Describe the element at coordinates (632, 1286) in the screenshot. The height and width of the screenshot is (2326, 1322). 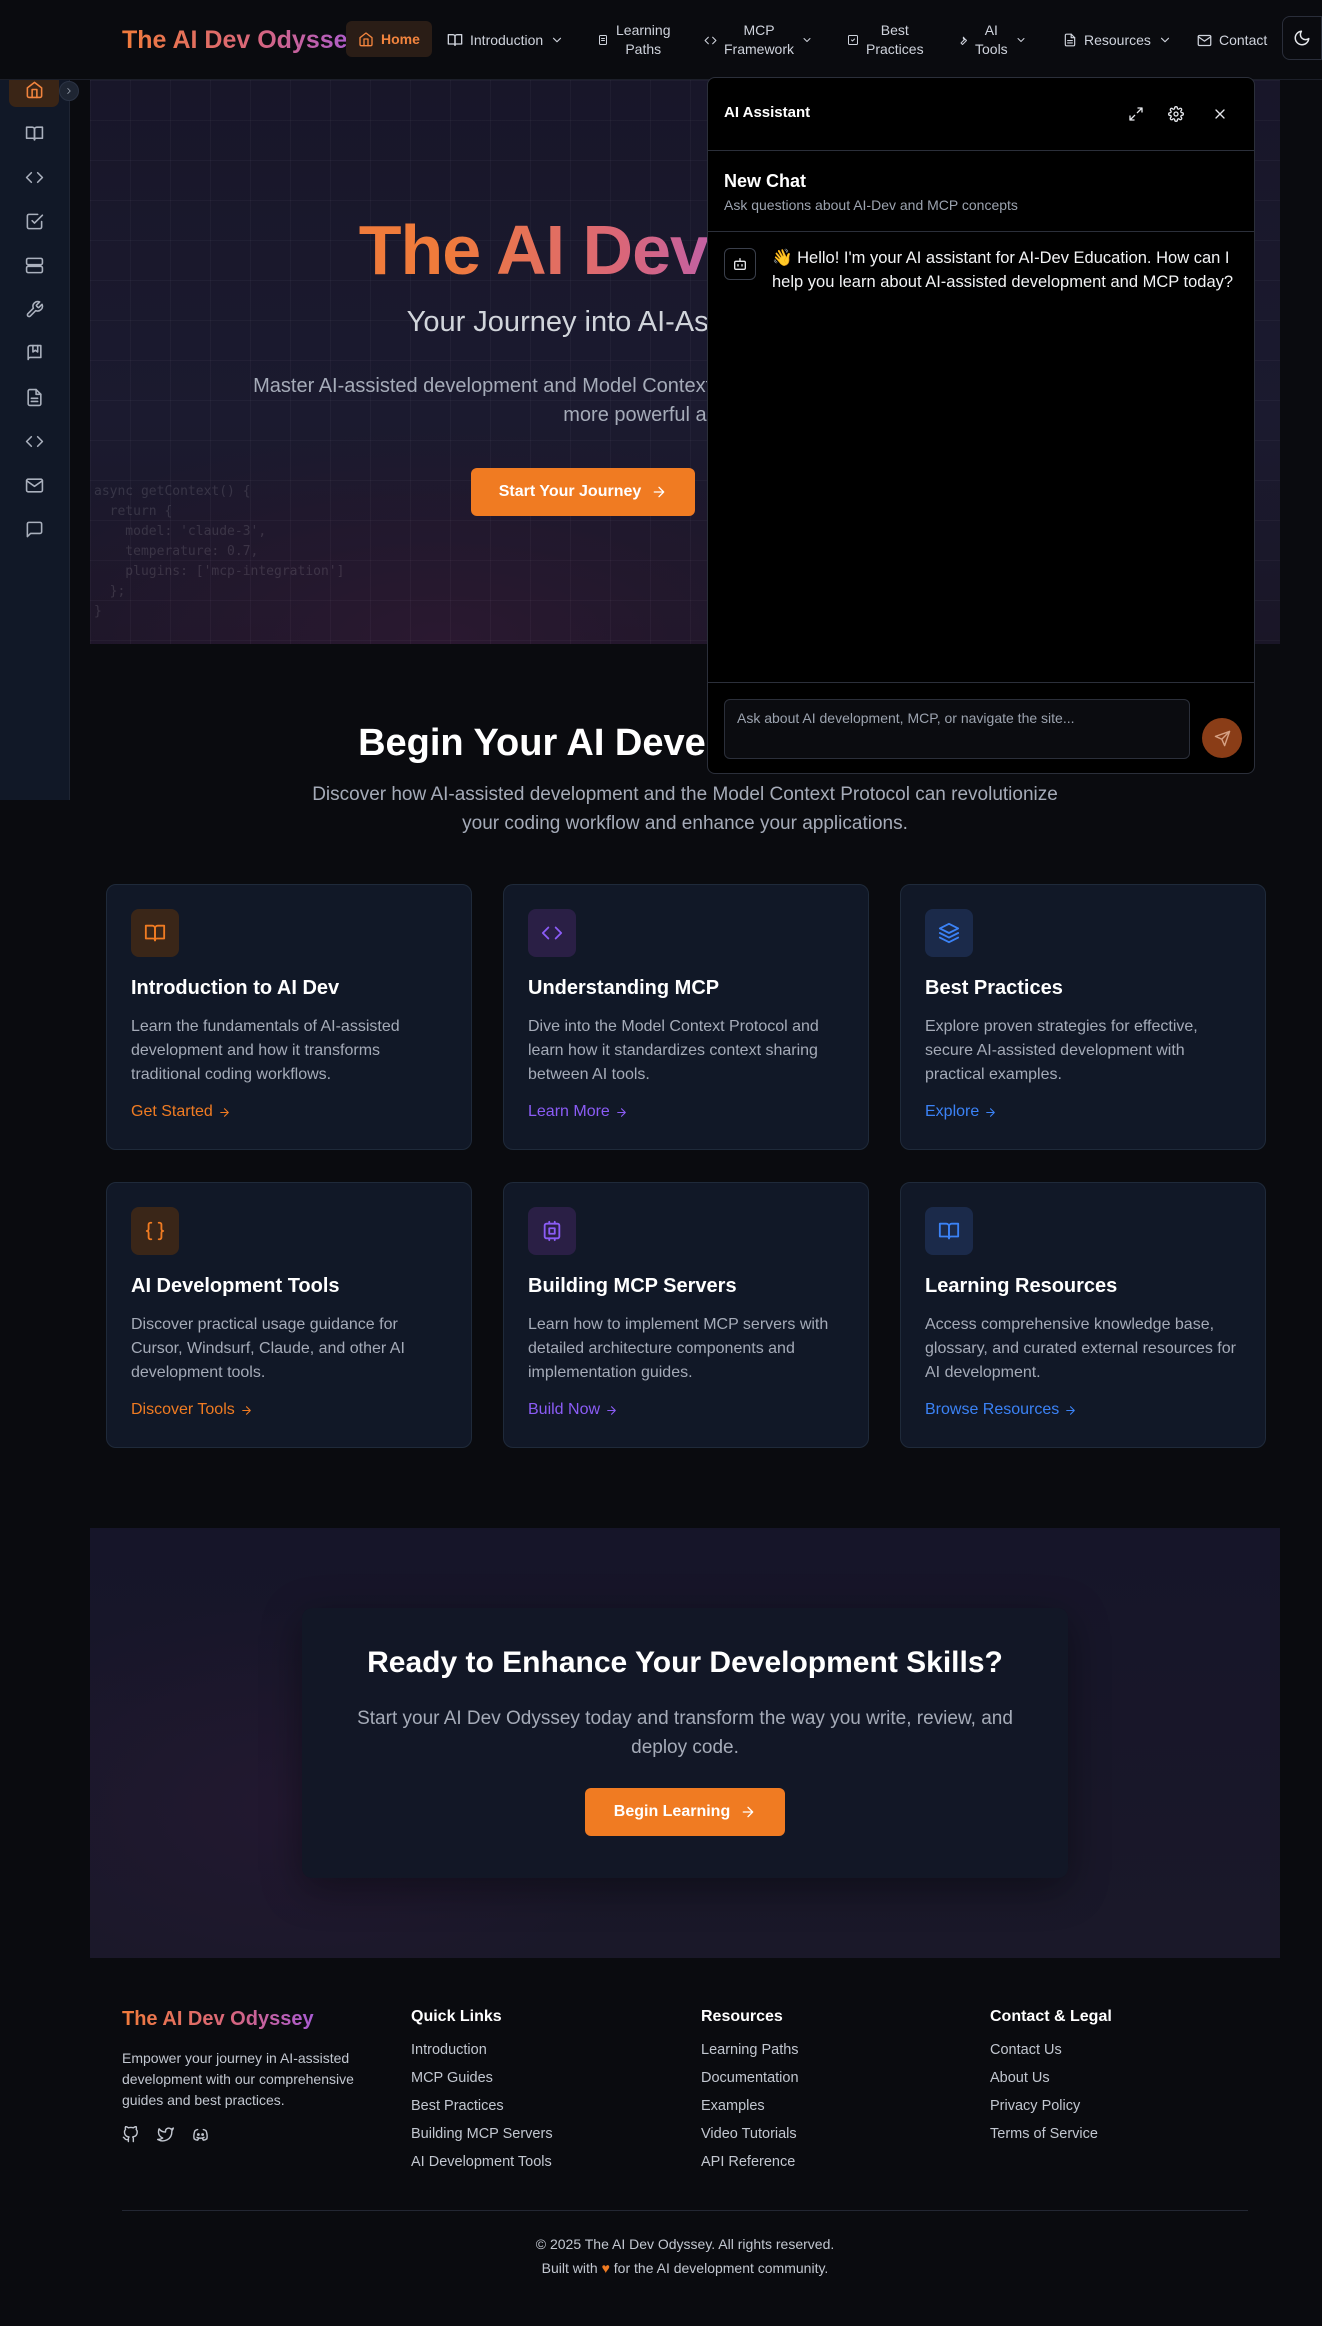
I see `card-title: Building MCP Servers` at that location.